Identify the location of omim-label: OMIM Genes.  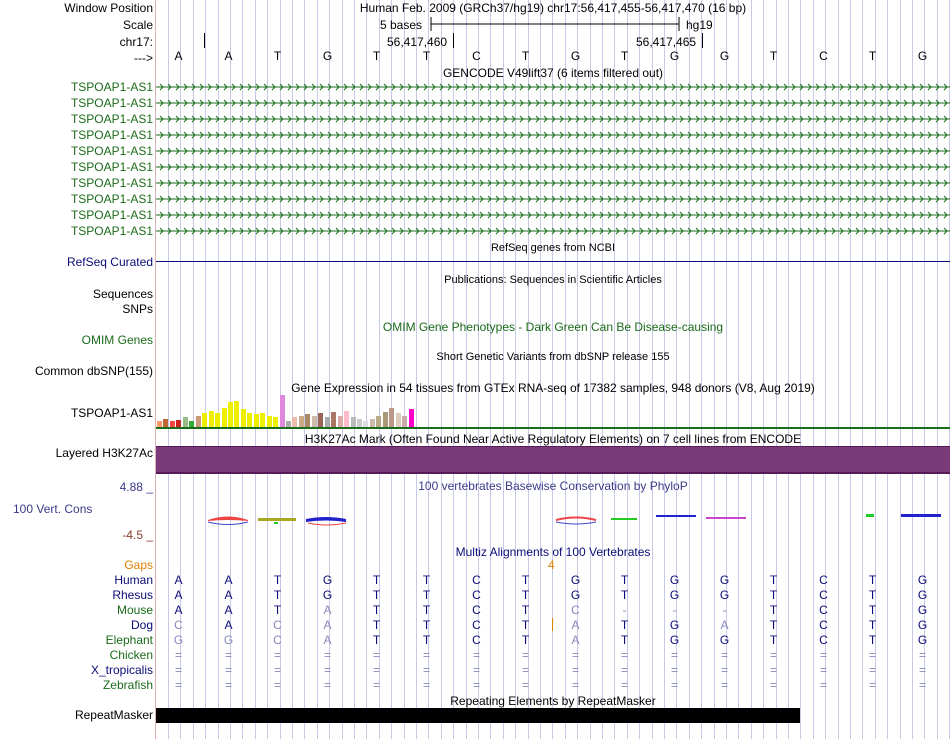
(77, 340).